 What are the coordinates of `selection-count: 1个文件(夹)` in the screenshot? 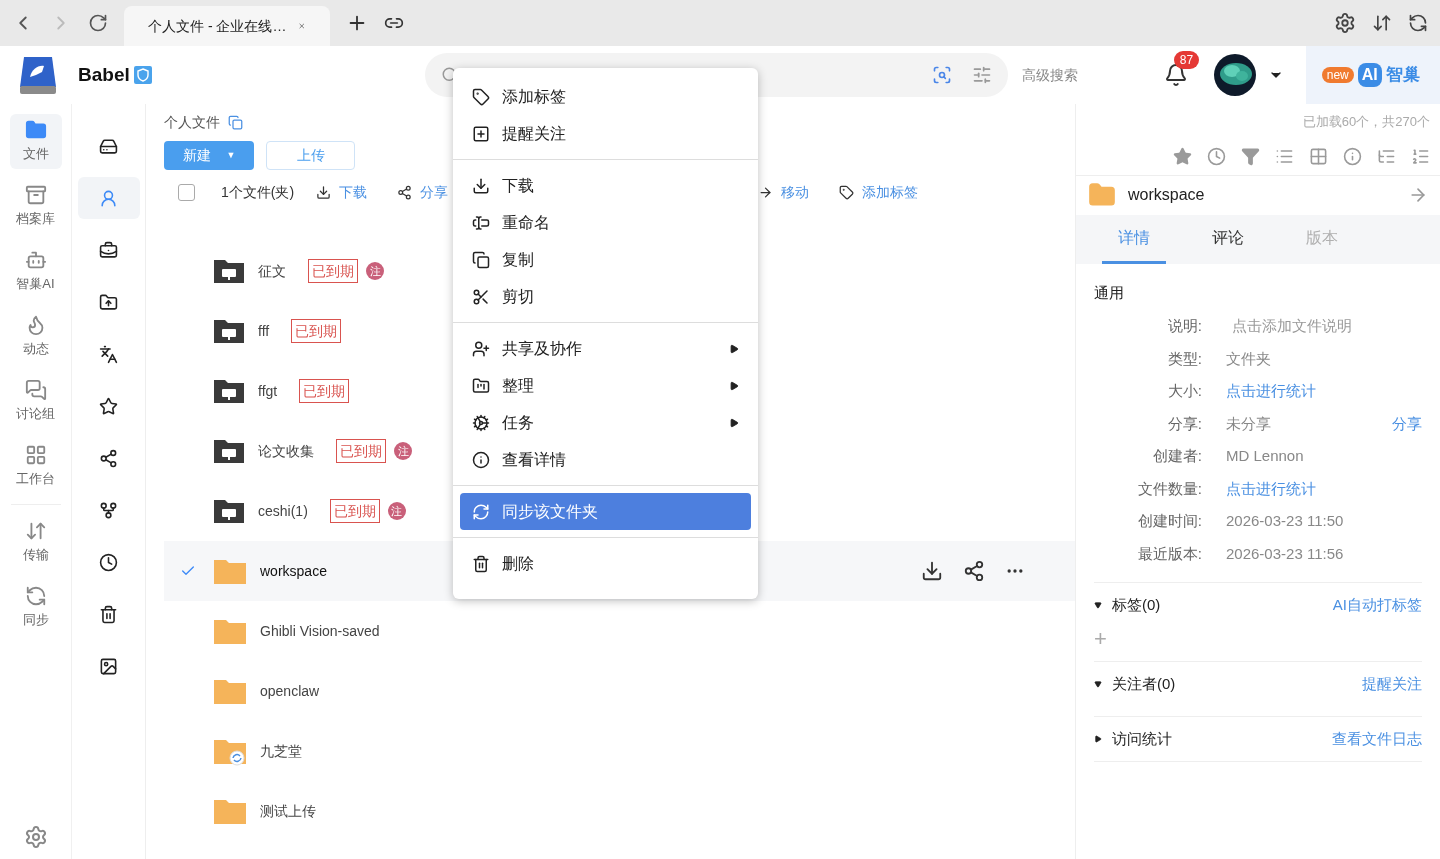 It's located at (258, 192).